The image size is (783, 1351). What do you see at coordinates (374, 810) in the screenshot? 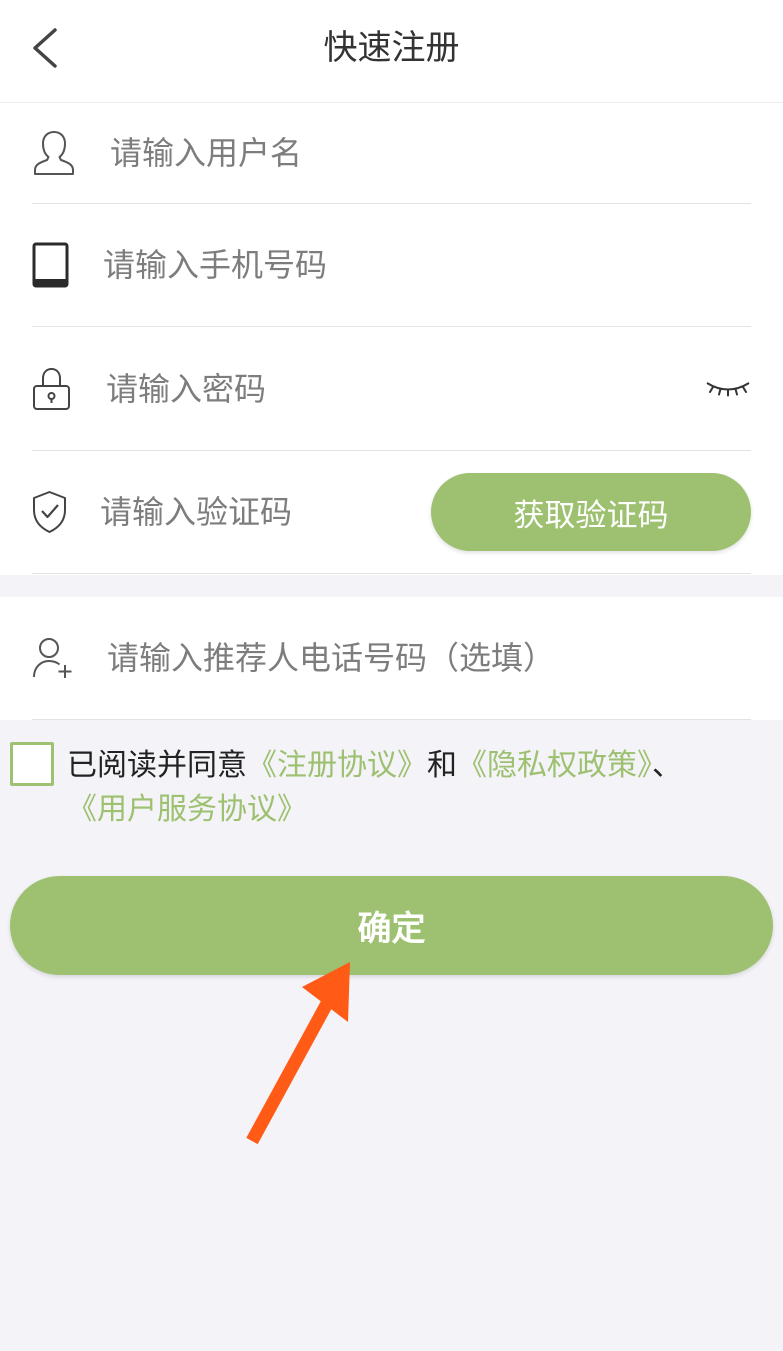
I see `agreement-line: 《用户服务协议》` at bounding box center [374, 810].